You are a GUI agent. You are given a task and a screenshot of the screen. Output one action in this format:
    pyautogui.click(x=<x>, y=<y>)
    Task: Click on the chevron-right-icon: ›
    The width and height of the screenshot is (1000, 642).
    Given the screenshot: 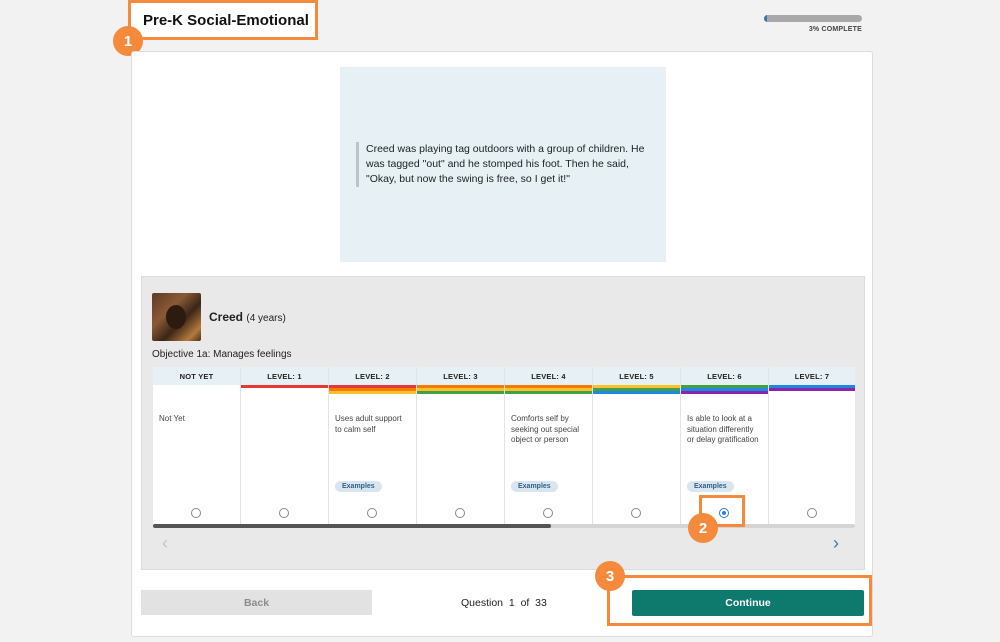 What is the action you would take?
    pyautogui.click(x=836, y=543)
    